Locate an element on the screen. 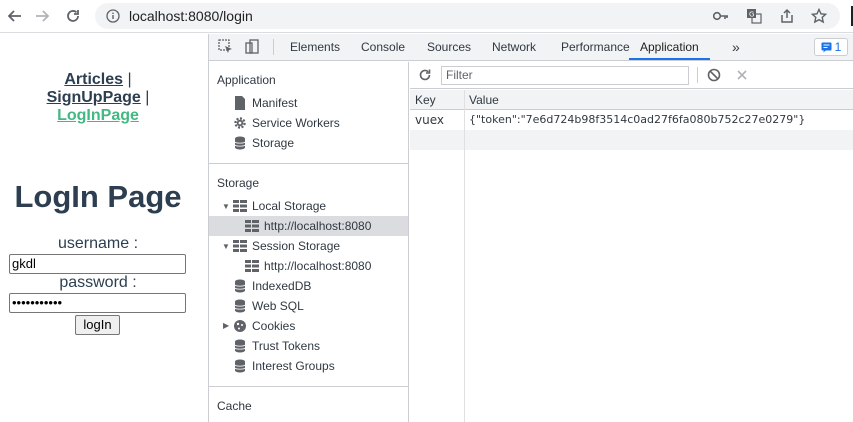  issues-badge: 1 is located at coordinates (831, 47).